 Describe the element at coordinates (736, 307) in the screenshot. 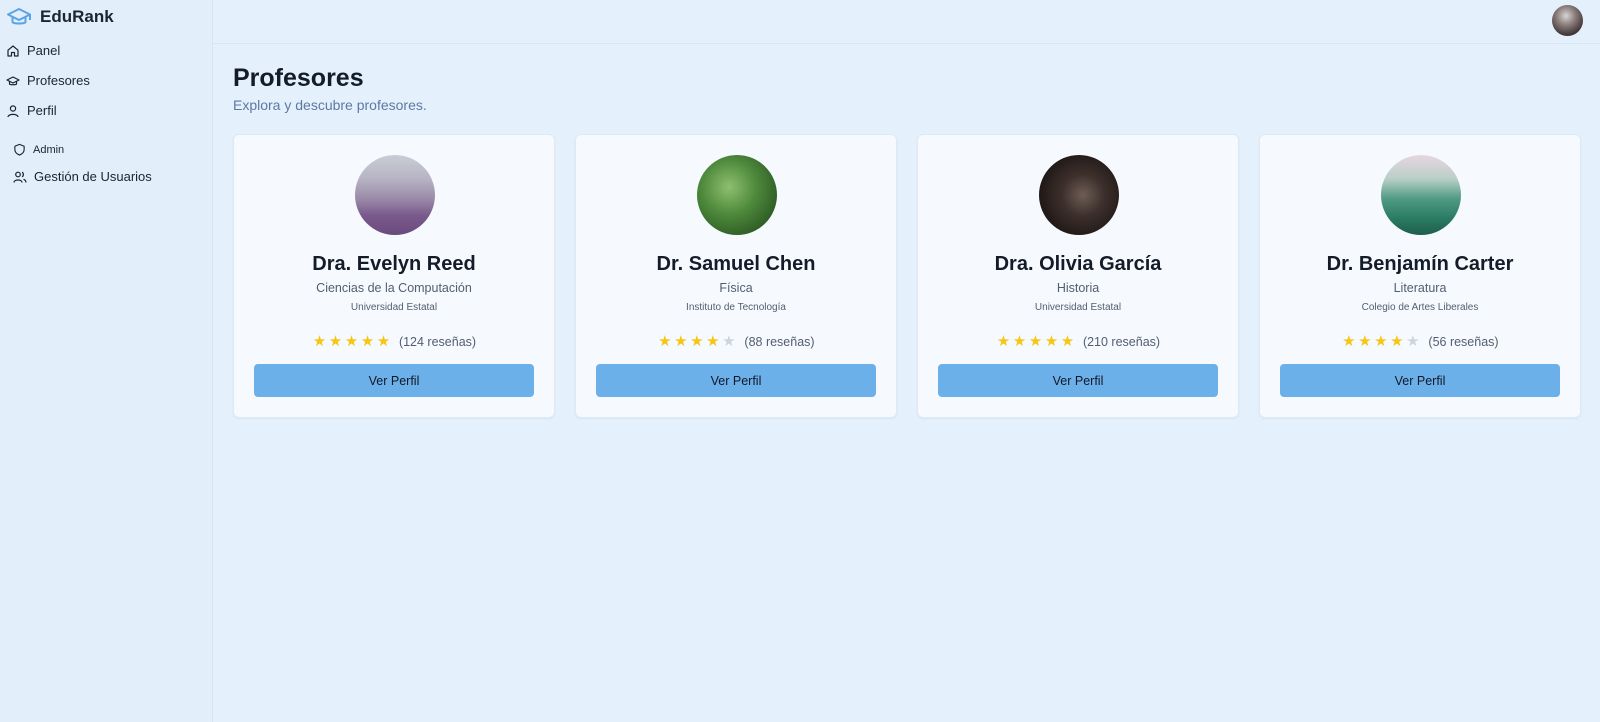

I see `professor-institution: Instituto de Tecnología` at that location.